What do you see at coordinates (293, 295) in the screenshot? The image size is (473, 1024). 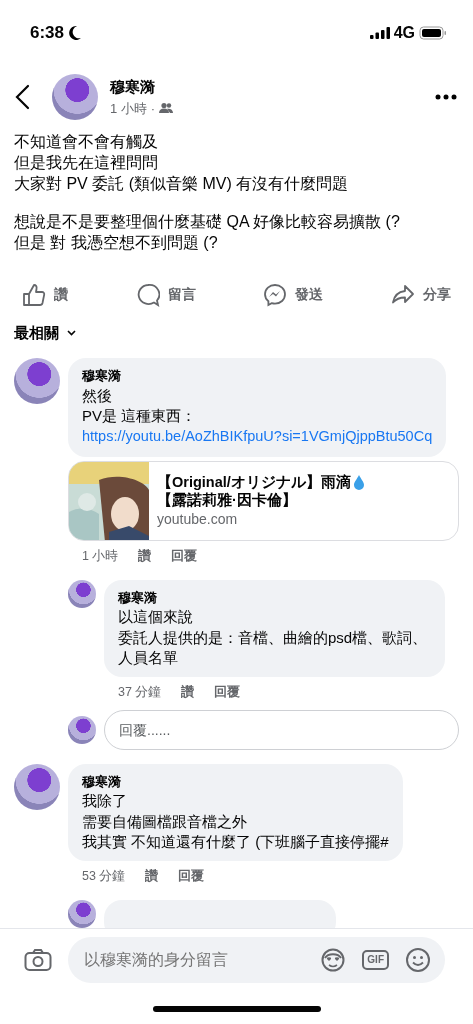 I see `send-button: 發送` at bounding box center [293, 295].